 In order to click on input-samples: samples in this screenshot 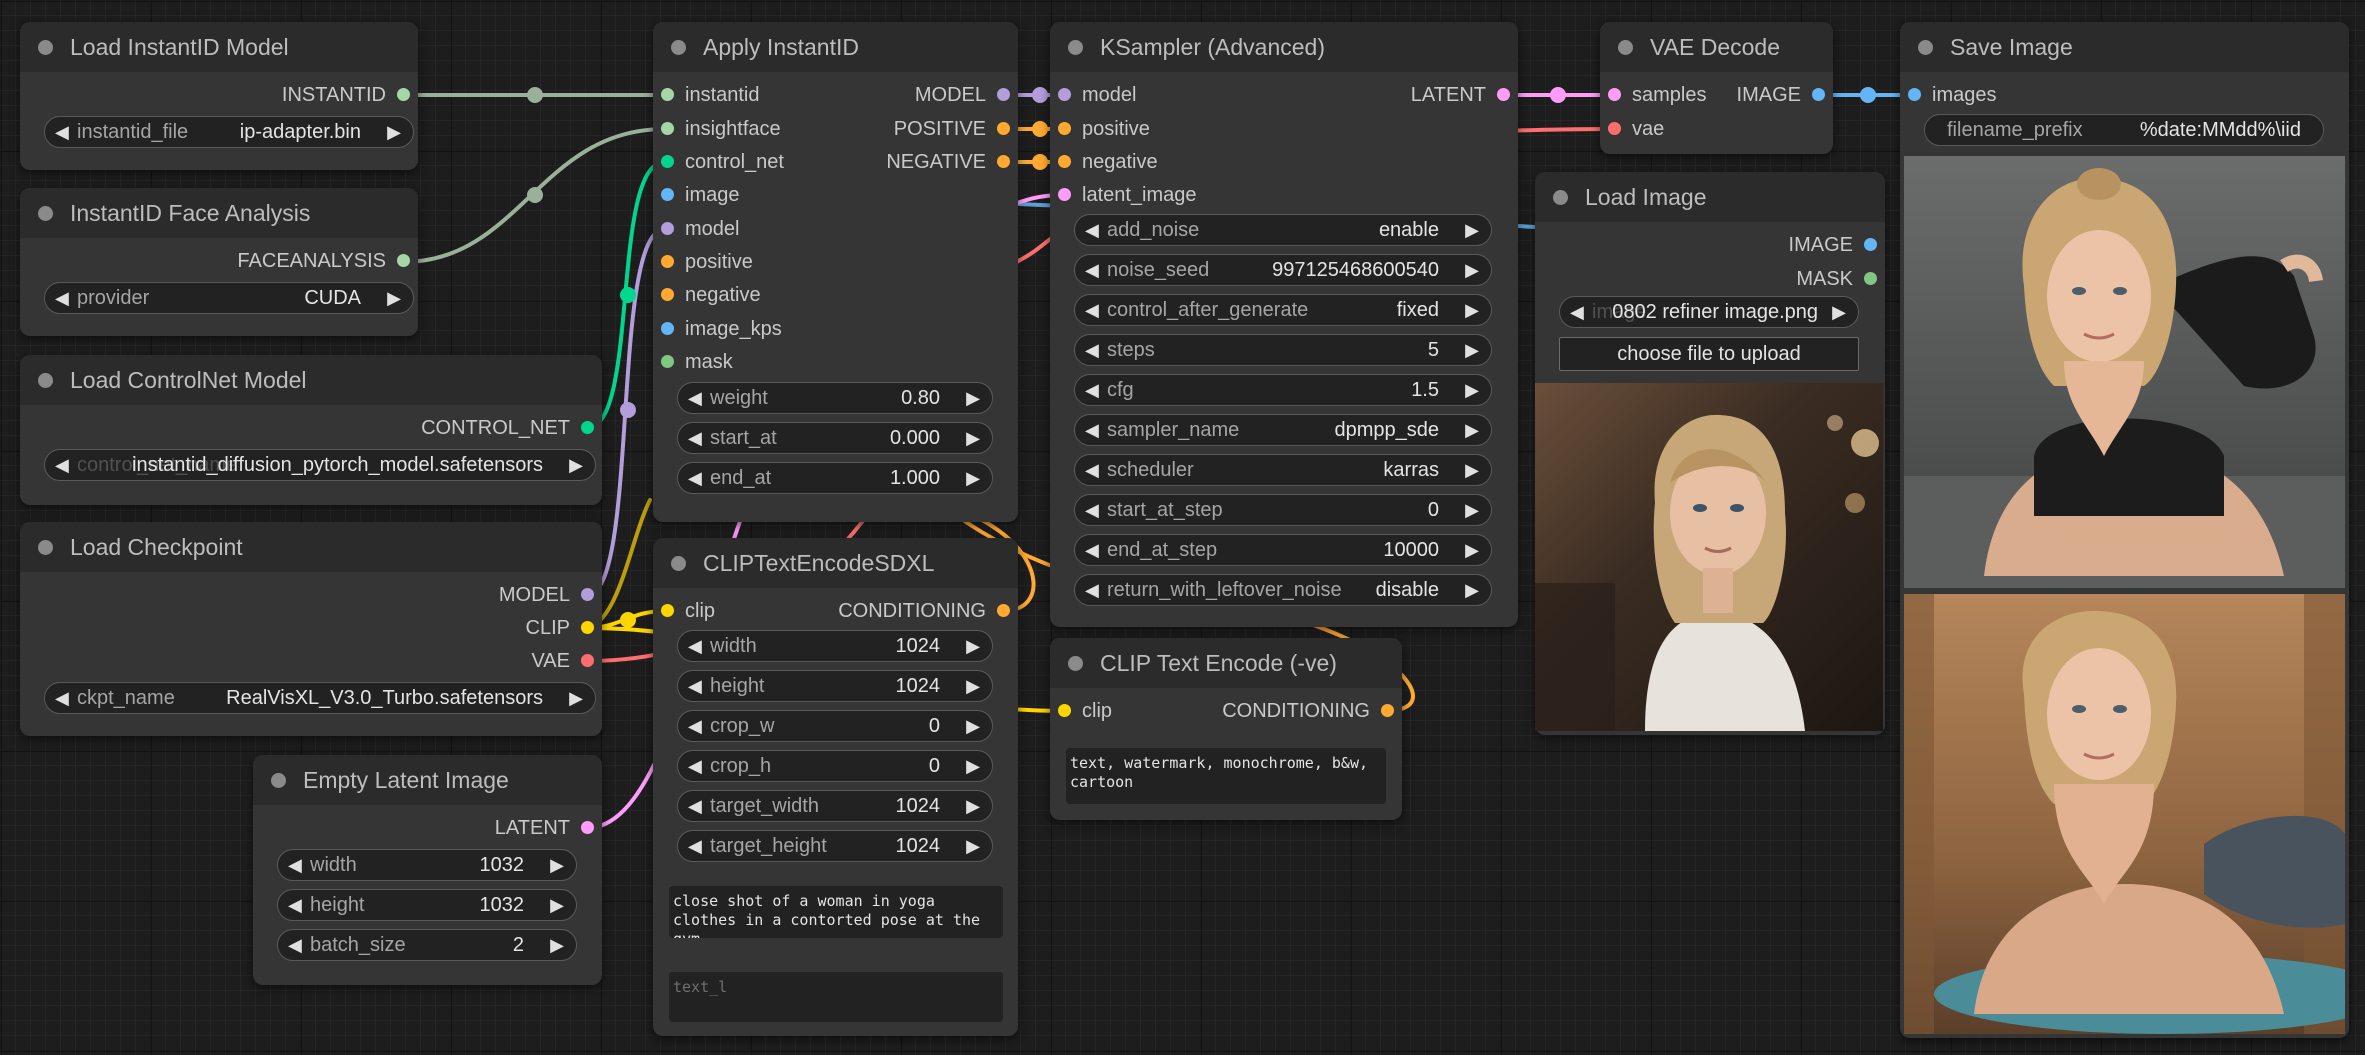, I will do `click(1653, 95)`.